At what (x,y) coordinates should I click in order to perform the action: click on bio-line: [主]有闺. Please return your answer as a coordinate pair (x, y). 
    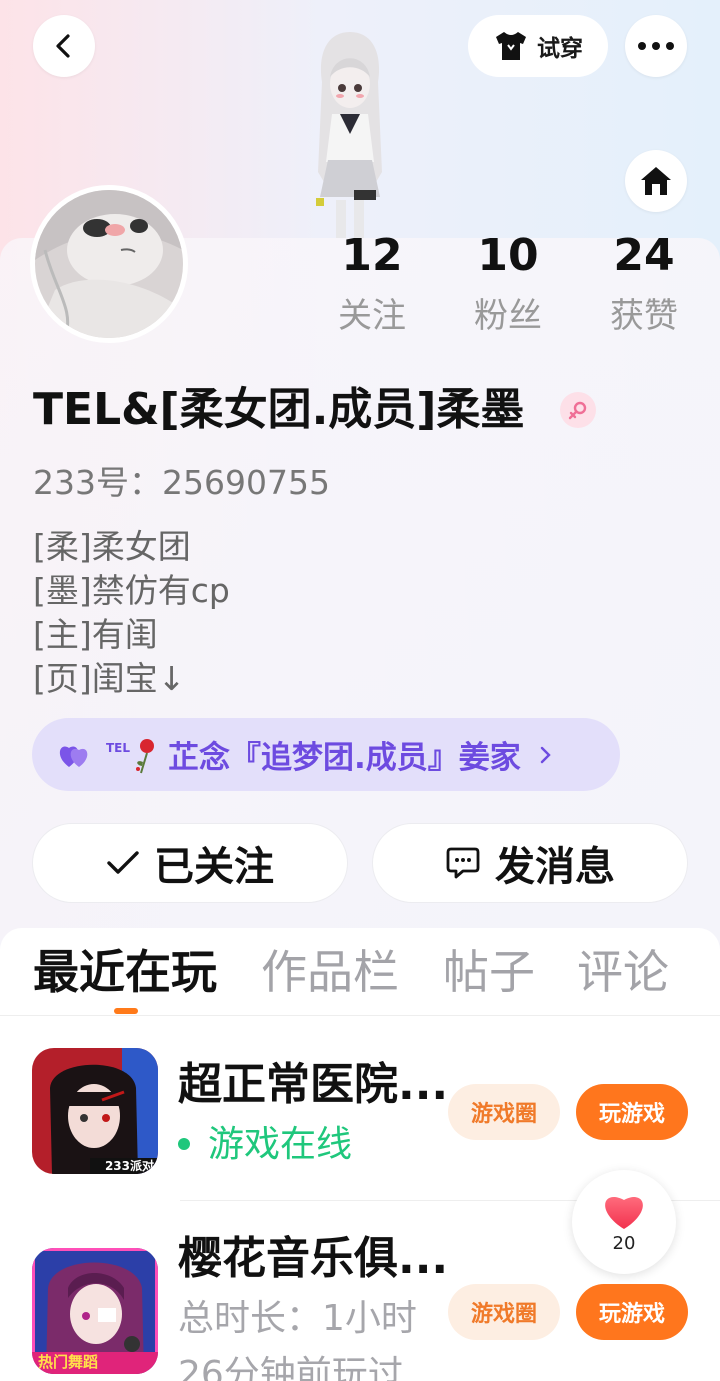
    Looking at the image, I should click on (95, 634).